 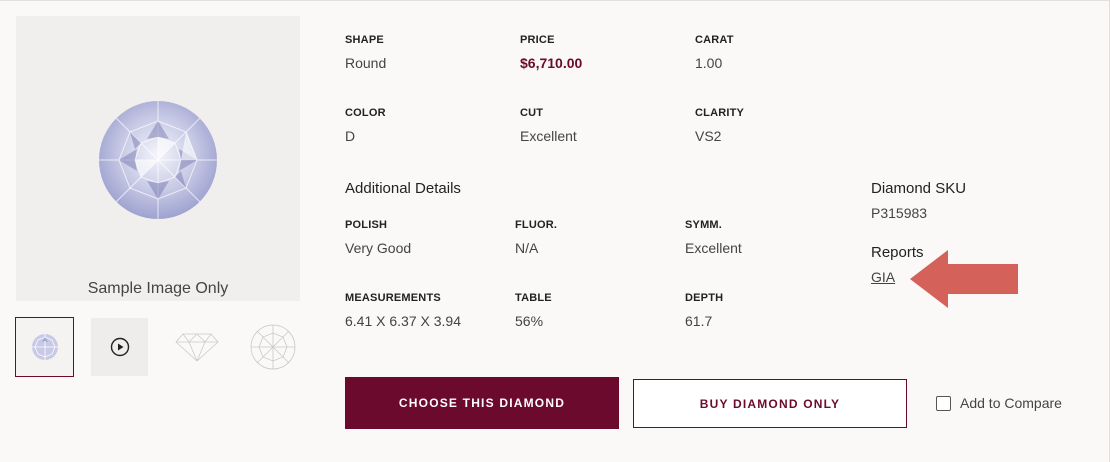 I want to click on spec-label: MEASUREMENTS, so click(x=393, y=298).